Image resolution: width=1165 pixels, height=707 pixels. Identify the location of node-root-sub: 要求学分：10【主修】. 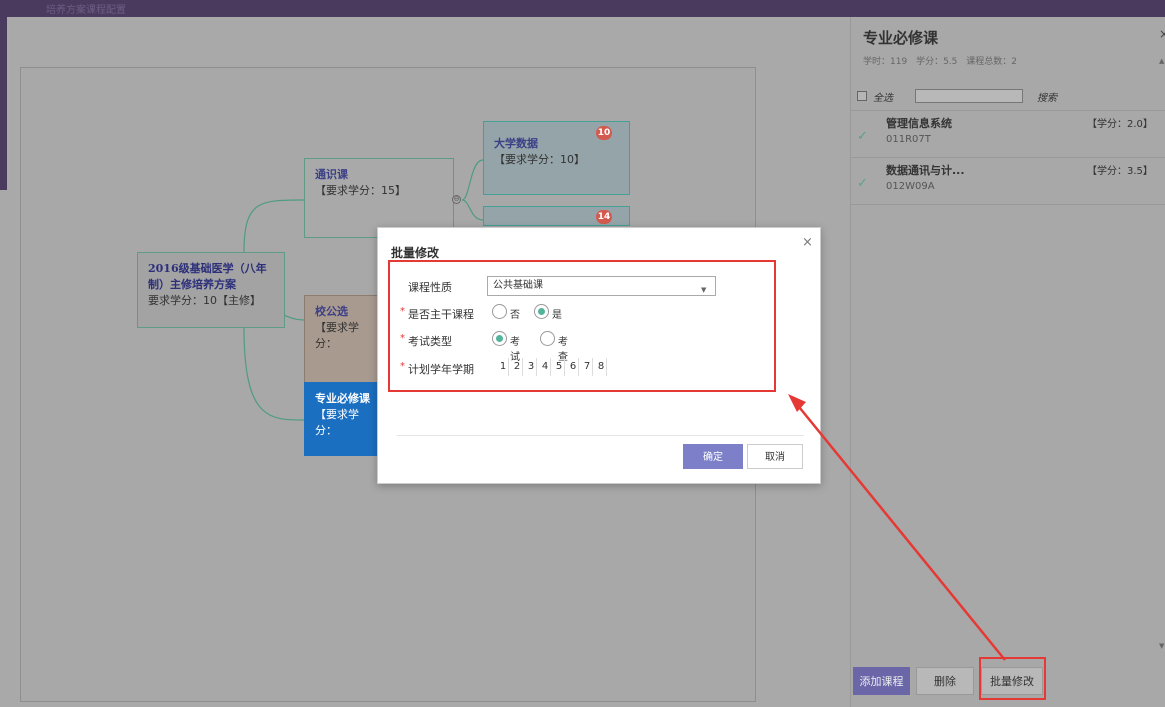
(204, 300).